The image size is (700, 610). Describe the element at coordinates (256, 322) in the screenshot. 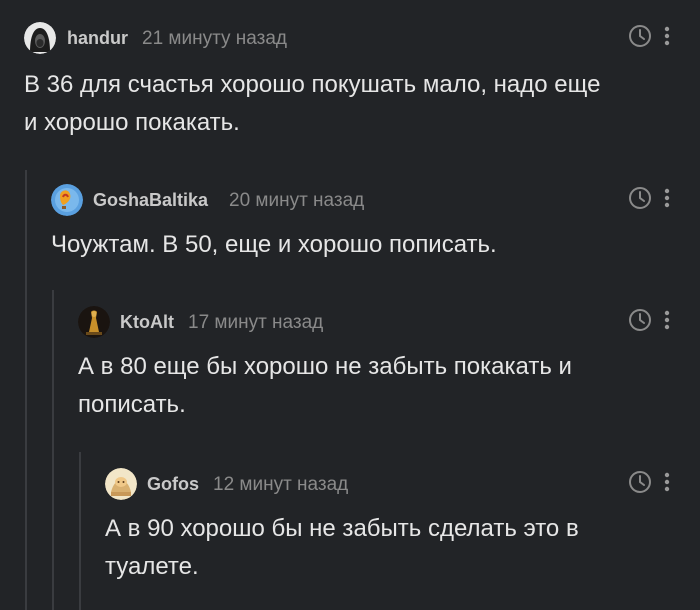

I see `comment-time: 17 минут назад` at that location.